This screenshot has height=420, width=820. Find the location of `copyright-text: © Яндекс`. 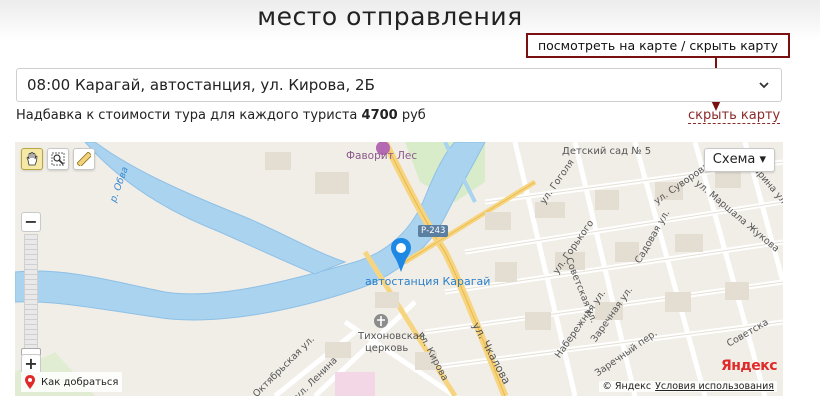

copyright-text: © Яндекс is located at coordinates (627, 386).